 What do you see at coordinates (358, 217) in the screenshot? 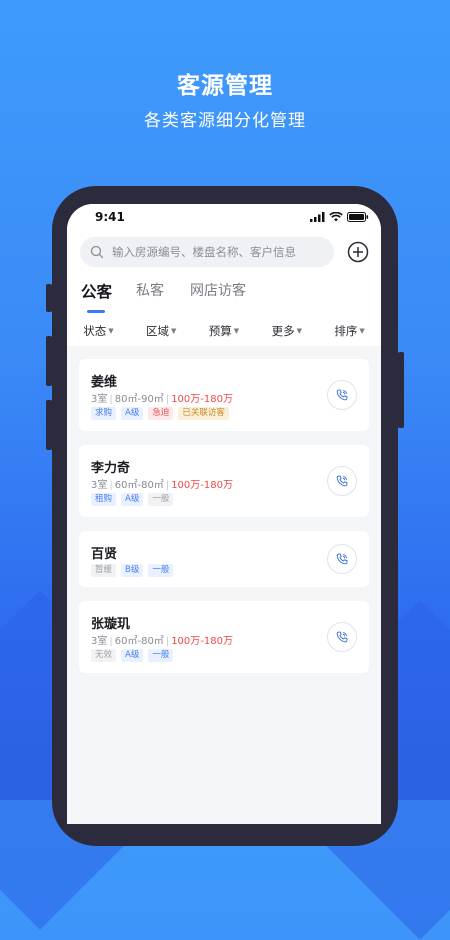
I see `battery-icon` at bounding box center [358, 217].